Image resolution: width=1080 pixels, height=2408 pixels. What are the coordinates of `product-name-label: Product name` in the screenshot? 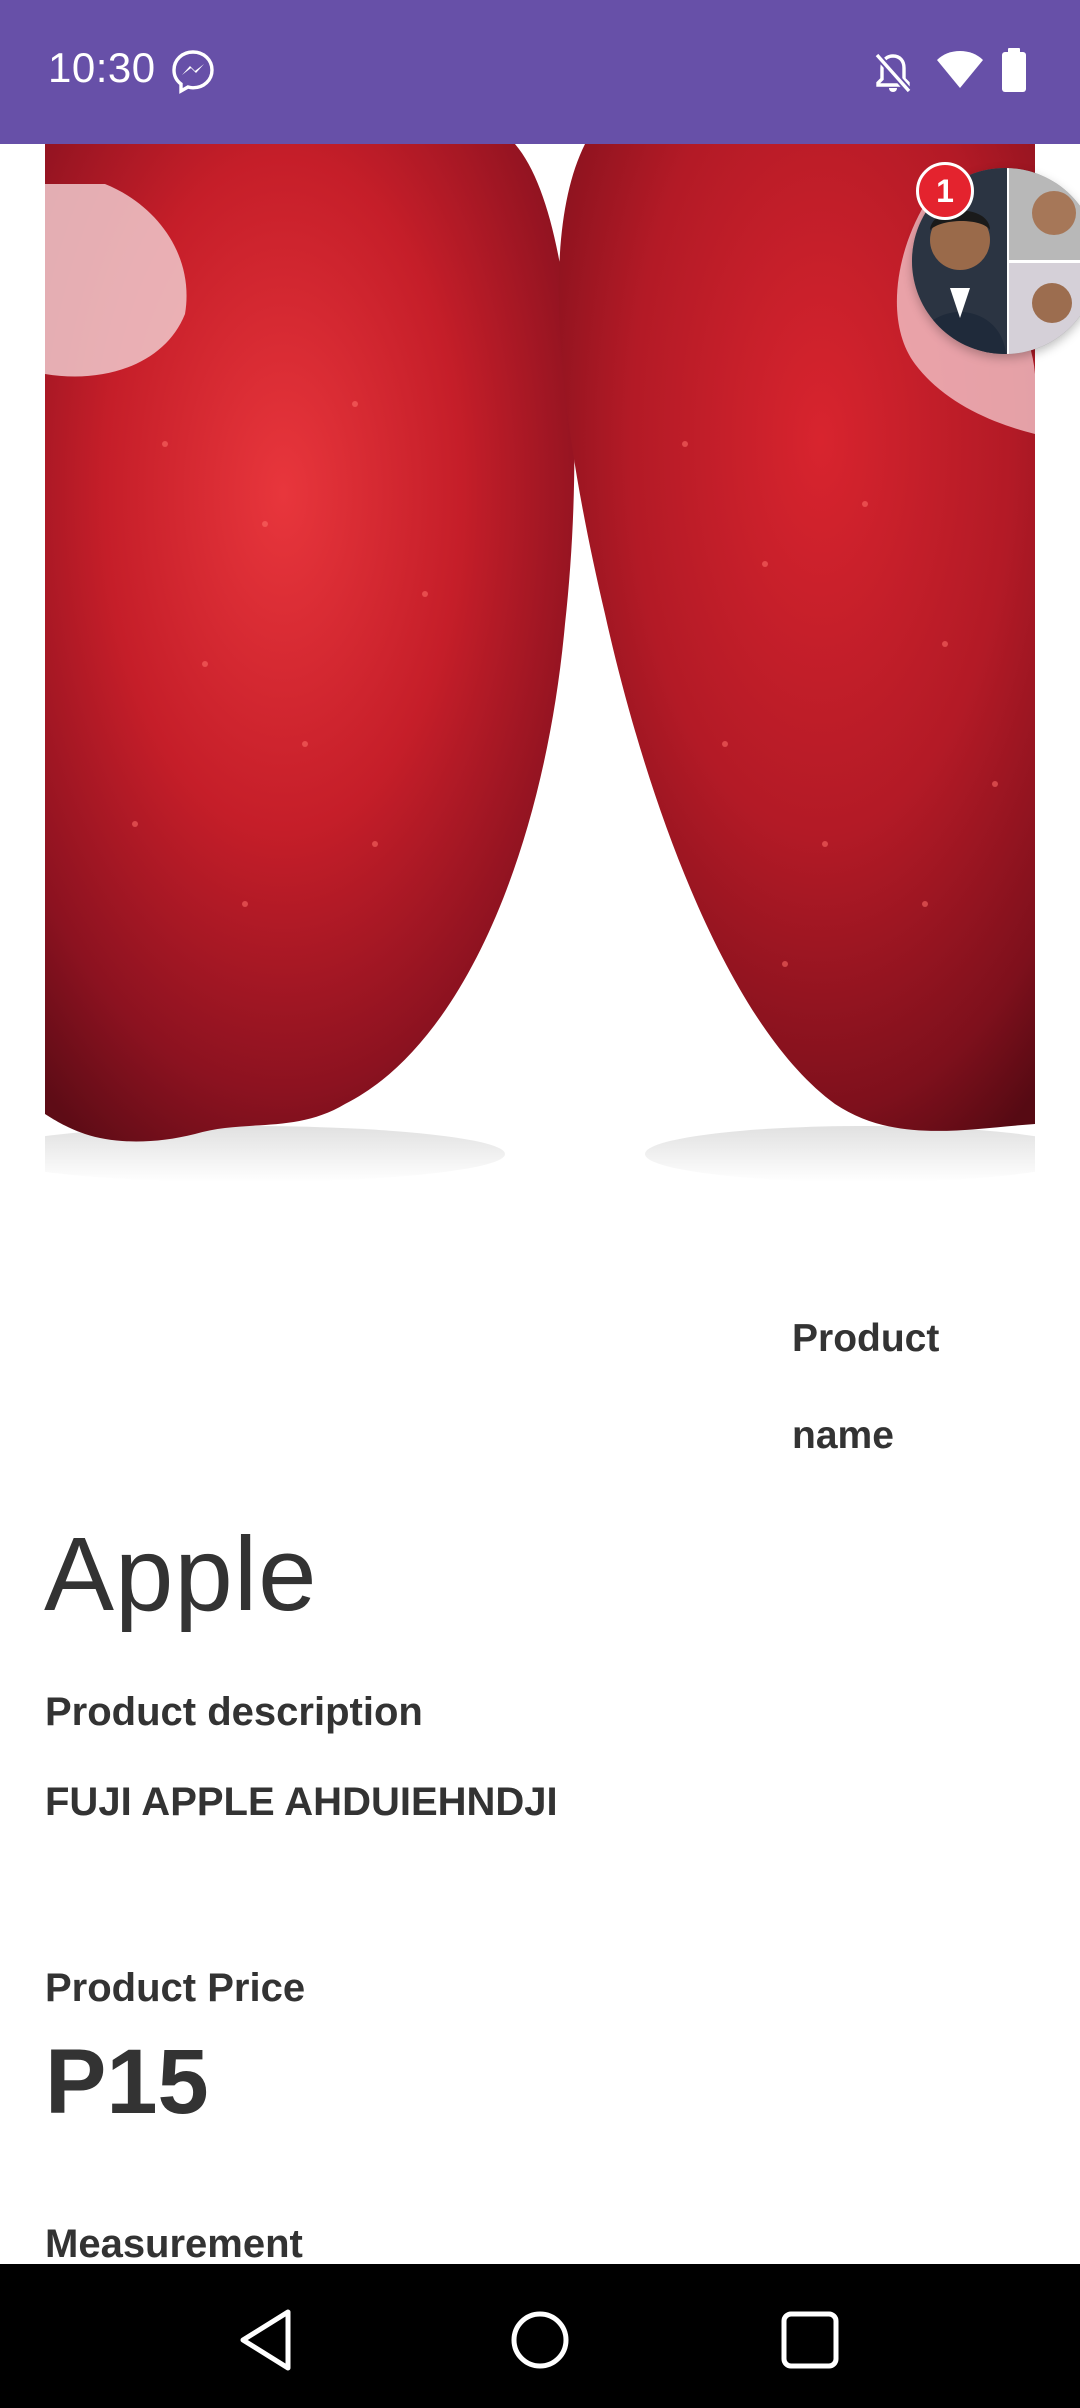 It's located at (866, 1387).